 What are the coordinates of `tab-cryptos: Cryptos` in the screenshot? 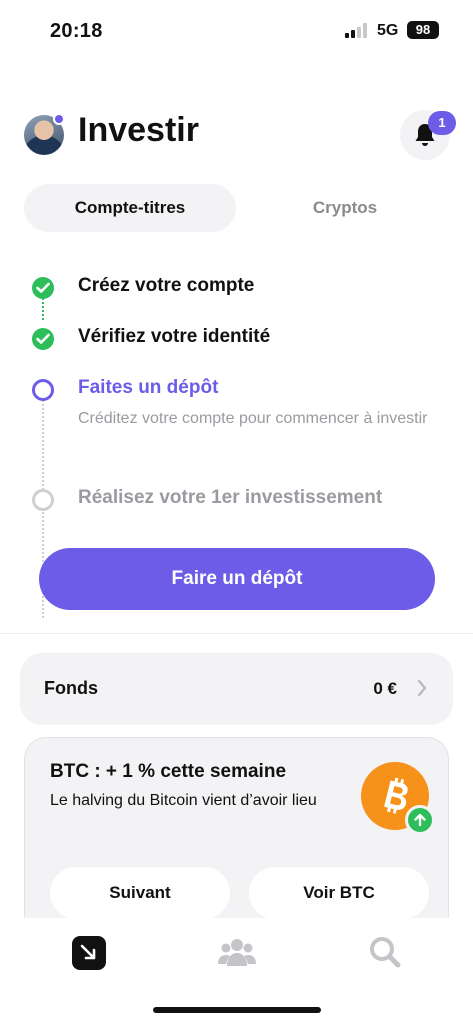 It's located at (345, 208).